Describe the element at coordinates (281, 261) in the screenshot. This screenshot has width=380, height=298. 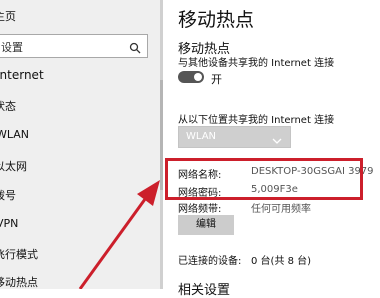
I see `connected-devices-value: 0 台(共 8 台)` at that location.